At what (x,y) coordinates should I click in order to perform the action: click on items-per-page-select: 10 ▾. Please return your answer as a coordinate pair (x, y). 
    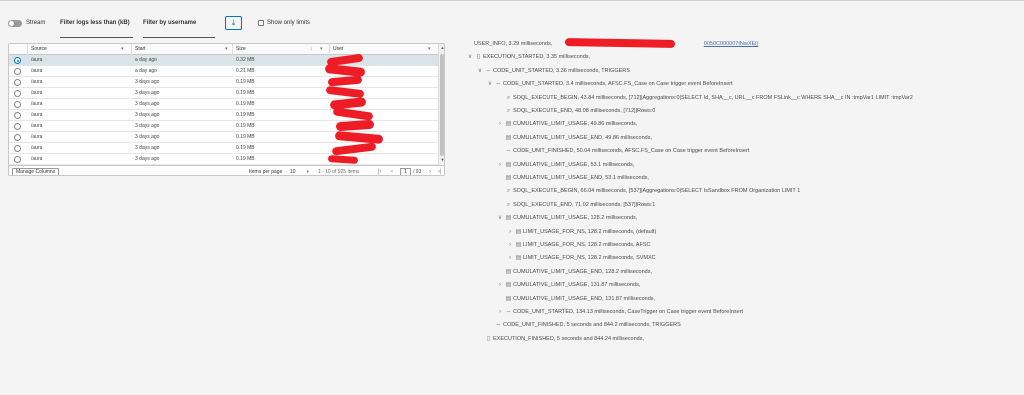
    Looking at the image, I should click on (300, 171).